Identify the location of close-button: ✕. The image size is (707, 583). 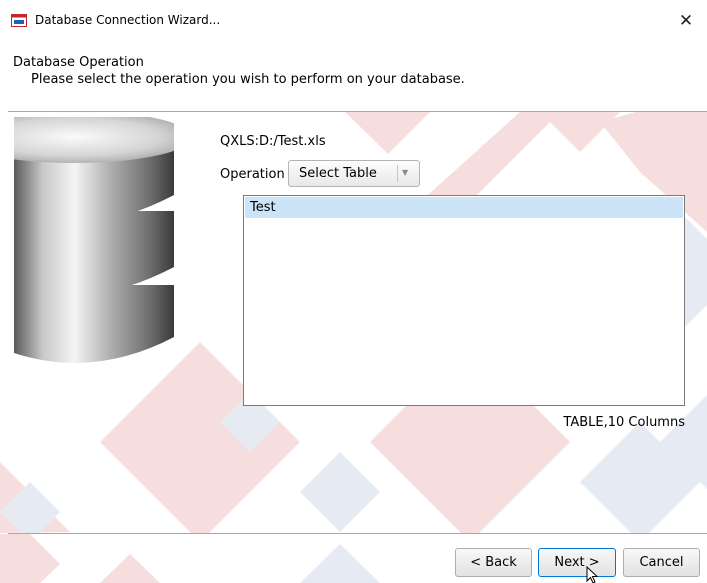
(686, 21).